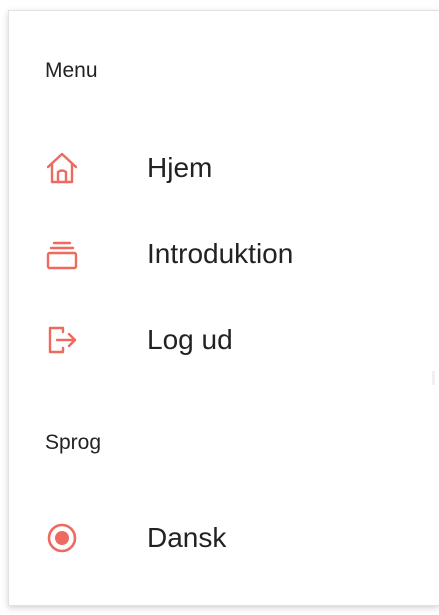 This screenshot has width=439, height=615. I want to click on menu-item-home: Hjem, so click(224, 167).